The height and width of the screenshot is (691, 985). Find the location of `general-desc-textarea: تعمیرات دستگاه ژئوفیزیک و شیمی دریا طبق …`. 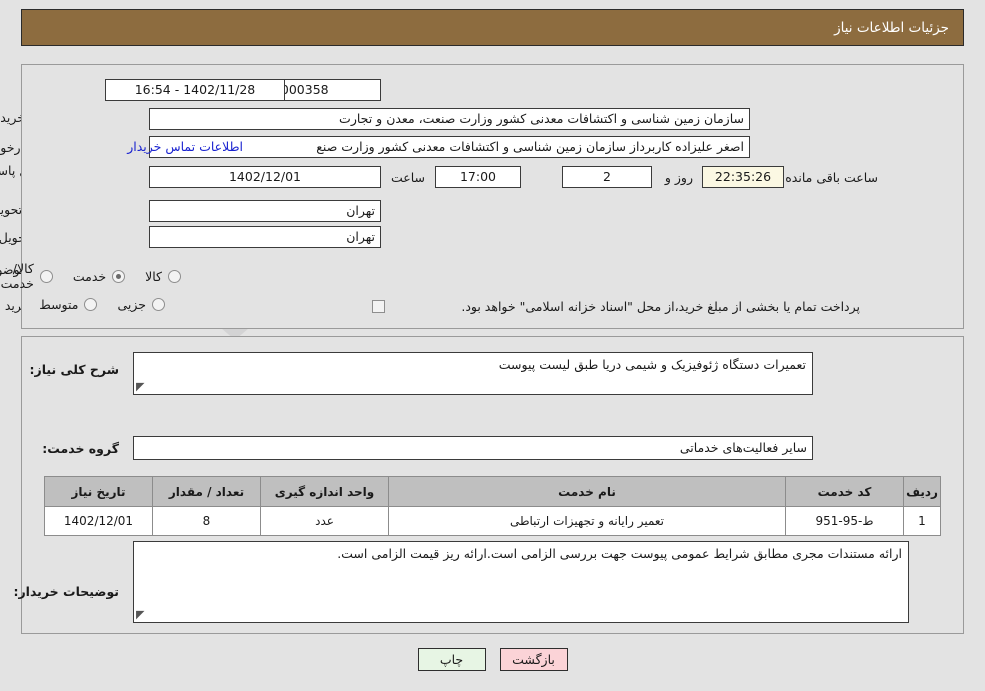

general-desc-textarea: تعمیرات دستگاه ژئوفیزیک و شیمی دریا طبق … is located at coordinates (473, 373).